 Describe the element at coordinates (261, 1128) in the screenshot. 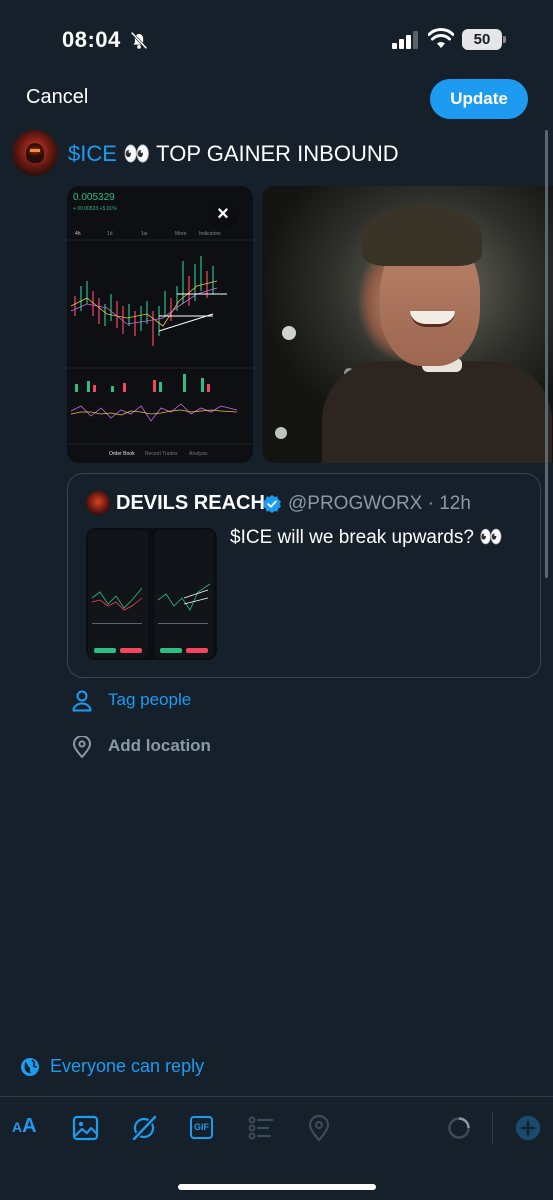

I see `poll-icon` at that location.